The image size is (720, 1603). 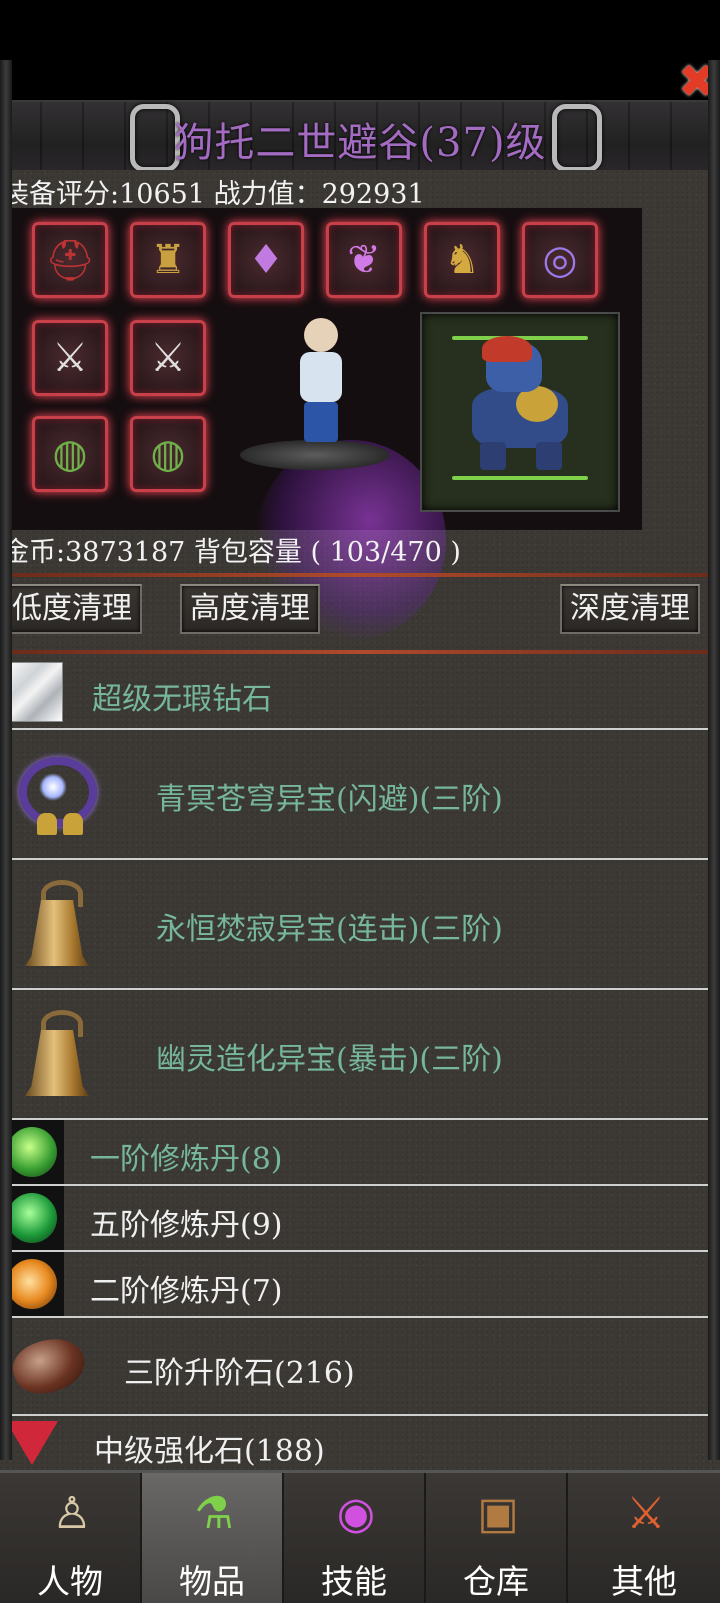 What do you see at coordinates (329, 929) in the screenshot?
I see `item-name: 永恒焚寂异宝(连击)(三阶)` at bounding box center [329, 929].